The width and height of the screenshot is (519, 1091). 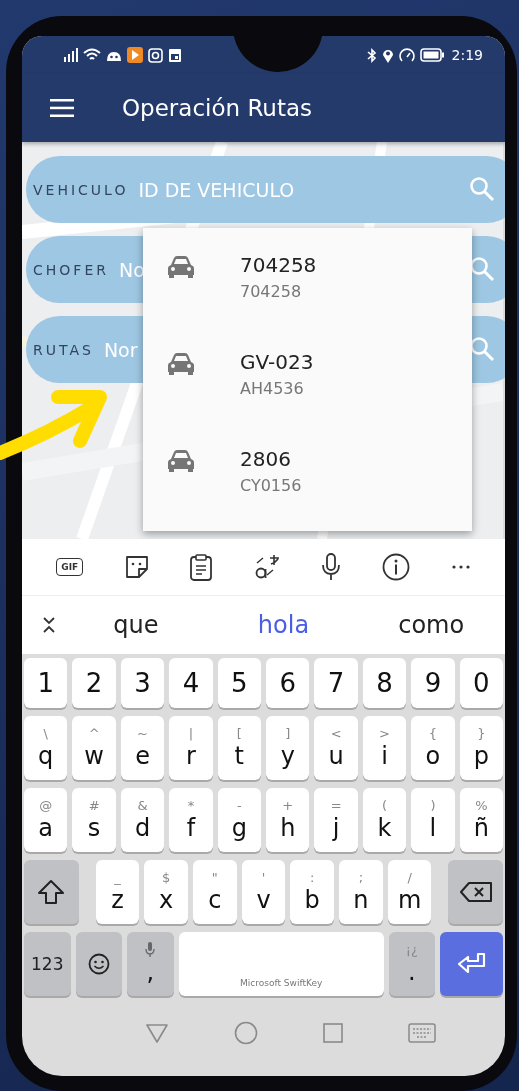 I want to click on keyboard-key: ^ w, so click(x=94, y=748).